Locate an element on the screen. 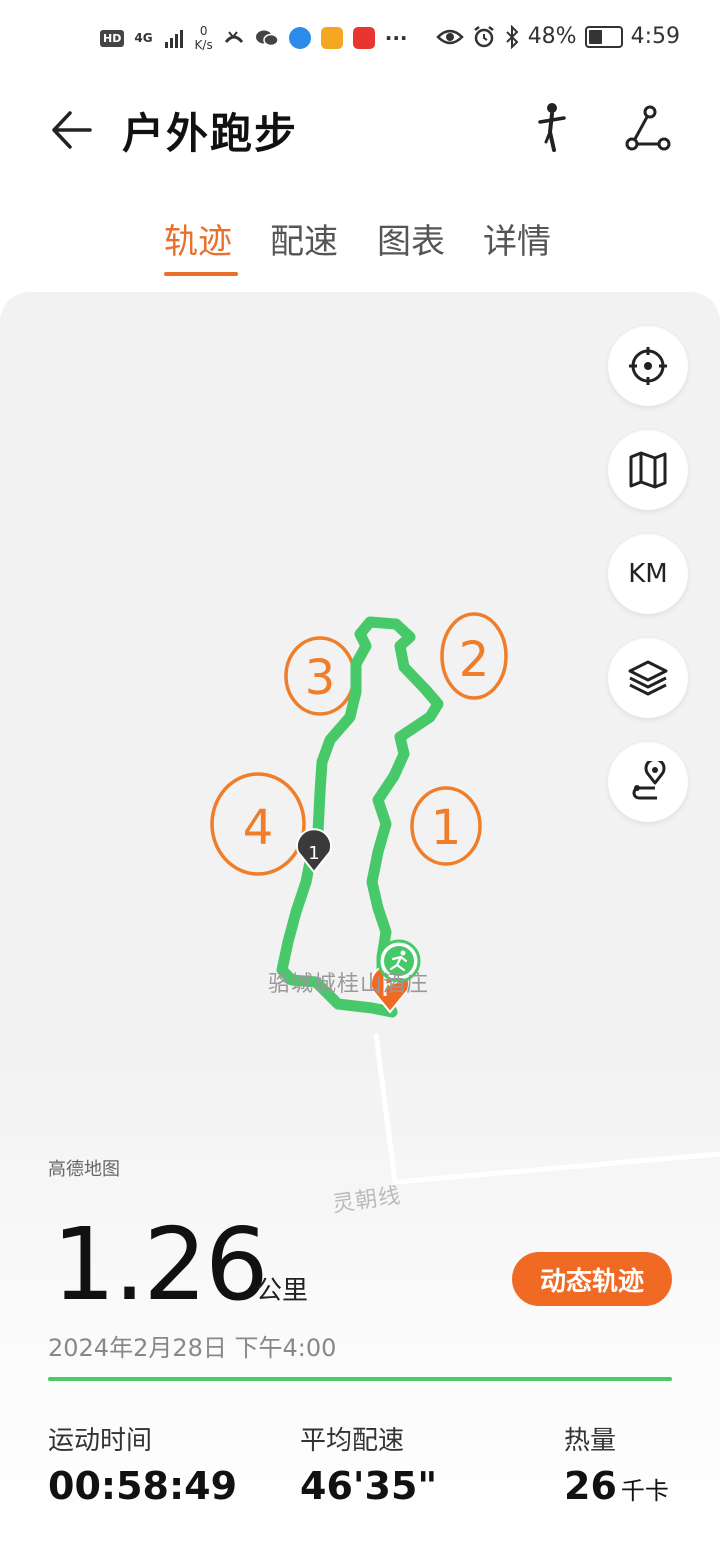  distance-value: 1.26 is located at coordinates (160, 1264).